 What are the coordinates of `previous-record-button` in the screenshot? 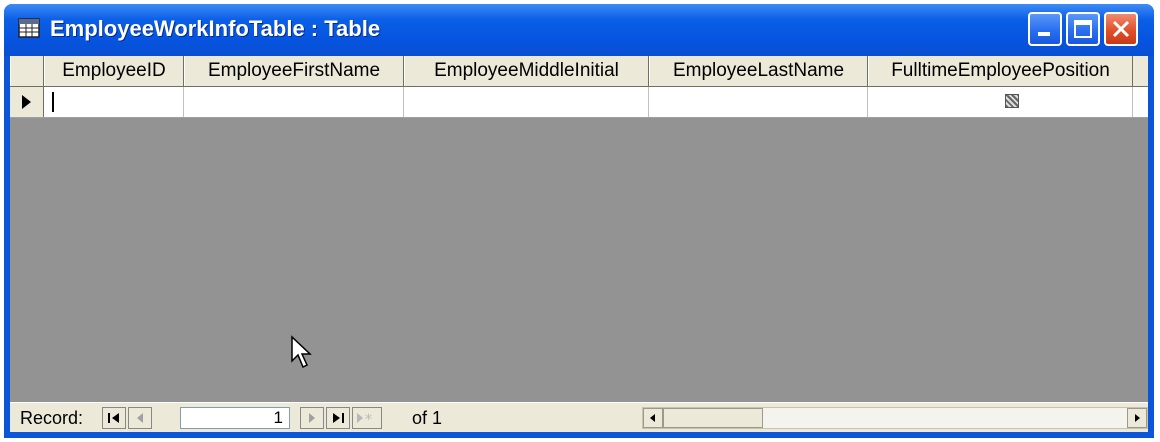 It's located at (140, 418).